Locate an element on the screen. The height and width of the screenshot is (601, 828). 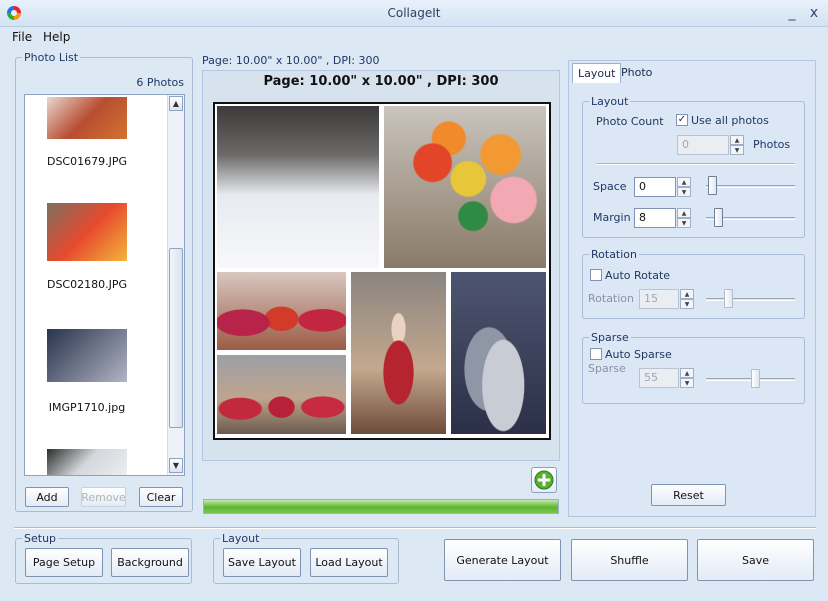
remove-button: Remove is located at coordinates (103, 497).